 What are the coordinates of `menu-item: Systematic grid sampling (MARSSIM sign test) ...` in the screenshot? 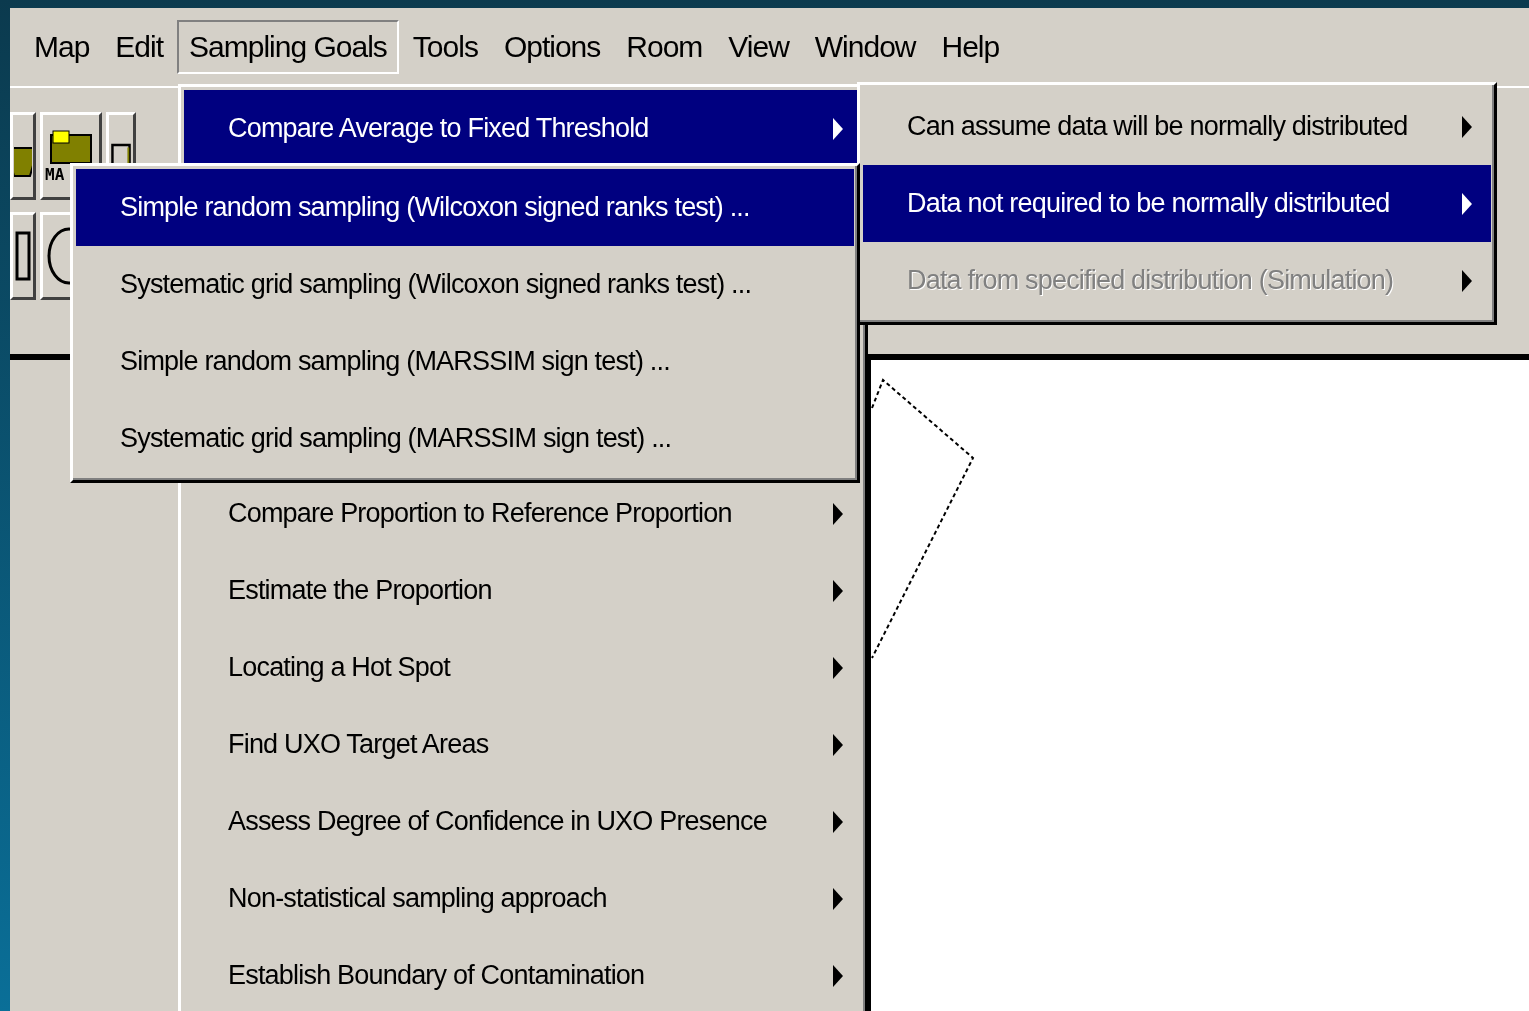 It's located at (465, 438).